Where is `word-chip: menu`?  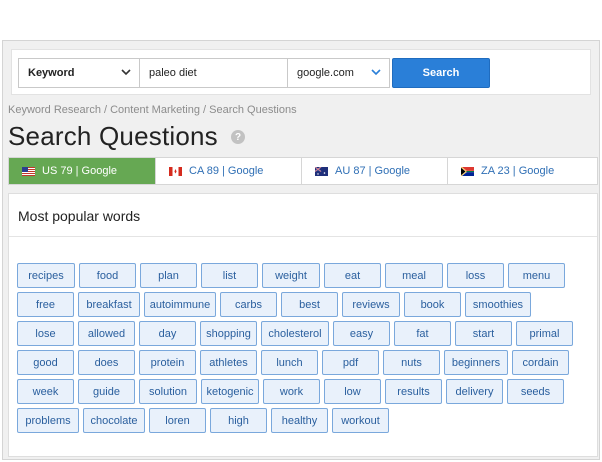
word-chip: menu is located at coordinates (536, 275).